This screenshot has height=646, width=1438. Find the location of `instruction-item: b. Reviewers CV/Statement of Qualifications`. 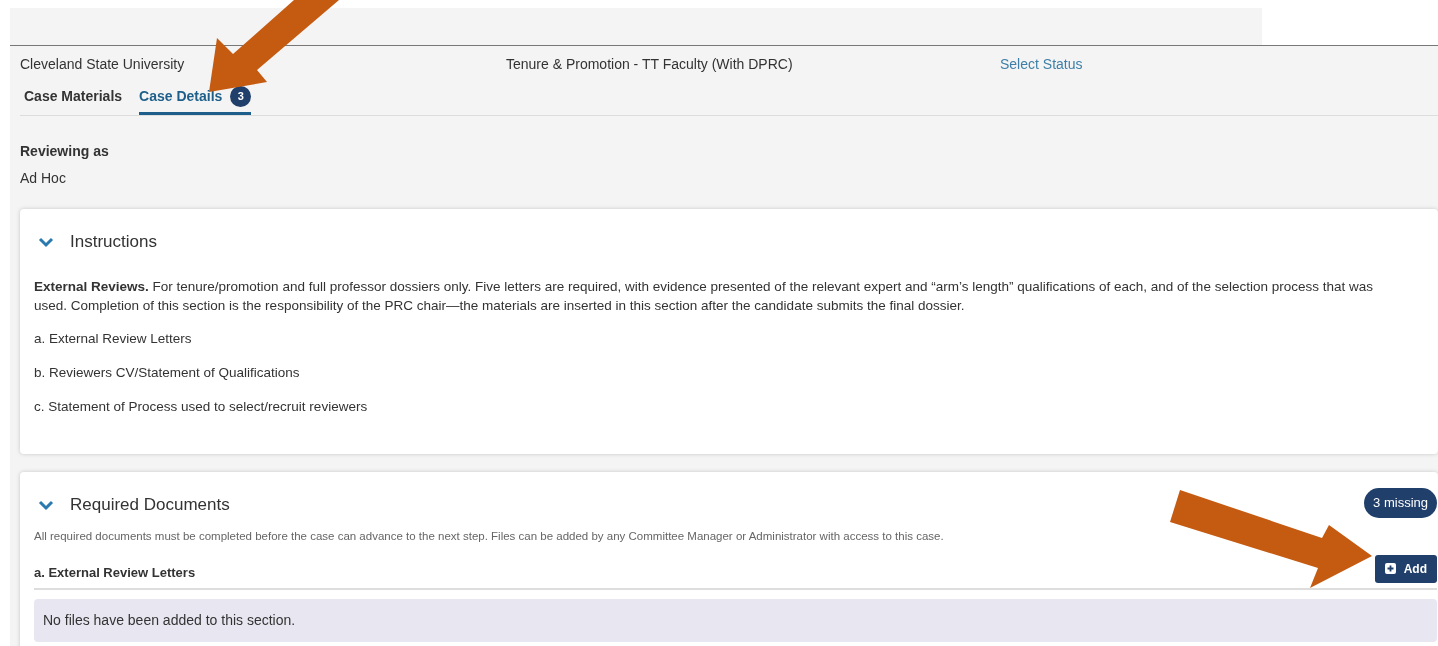

instruction-item: b. Reviewers CV/Statement of Qualifications is located at coordinates (167, 372).